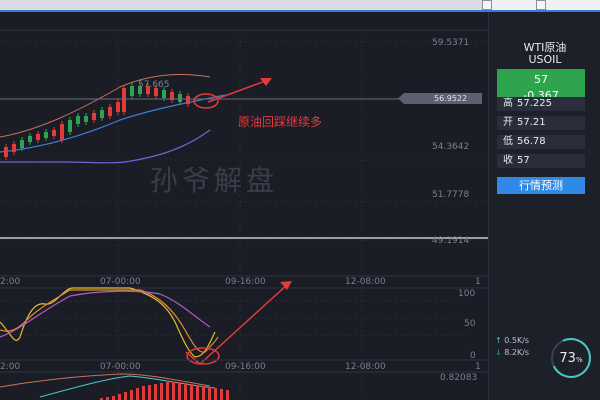  What do you see at coordinates (450, 147) in the screenshot?
I see `price-axis-label: 54.3642` at bounding box center [450, 147].